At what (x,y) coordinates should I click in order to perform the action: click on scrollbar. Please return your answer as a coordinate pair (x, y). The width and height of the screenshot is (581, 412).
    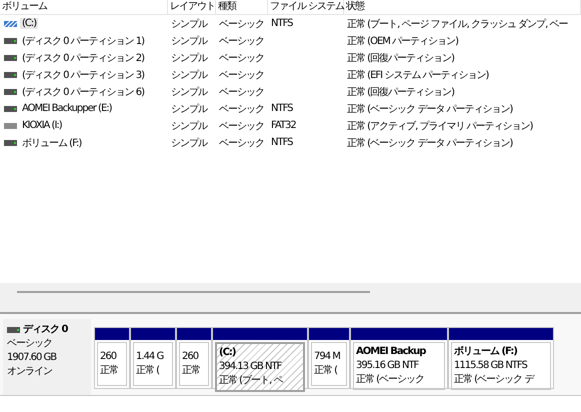
    Looking at the image, I should click on (193, 291).